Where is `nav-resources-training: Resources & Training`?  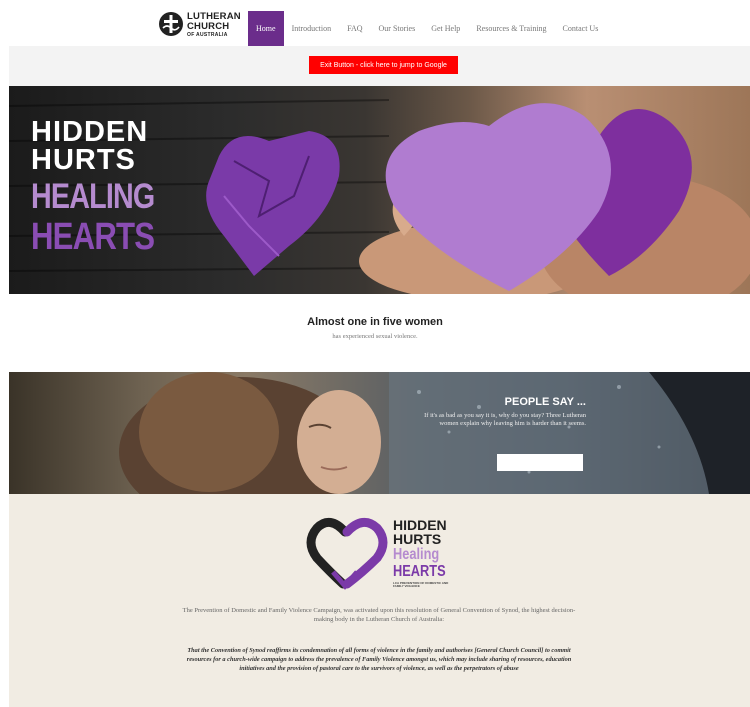
nav-resources-training: Resources & Training is located at coordinates (511, 28).